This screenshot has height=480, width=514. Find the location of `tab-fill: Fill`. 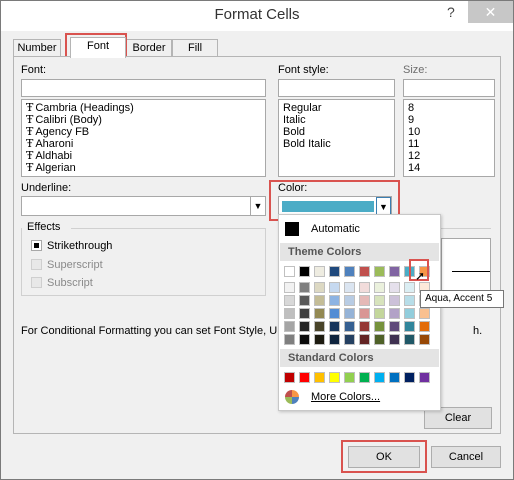

tab-fill: Fill is located at coordinates (195, 48).